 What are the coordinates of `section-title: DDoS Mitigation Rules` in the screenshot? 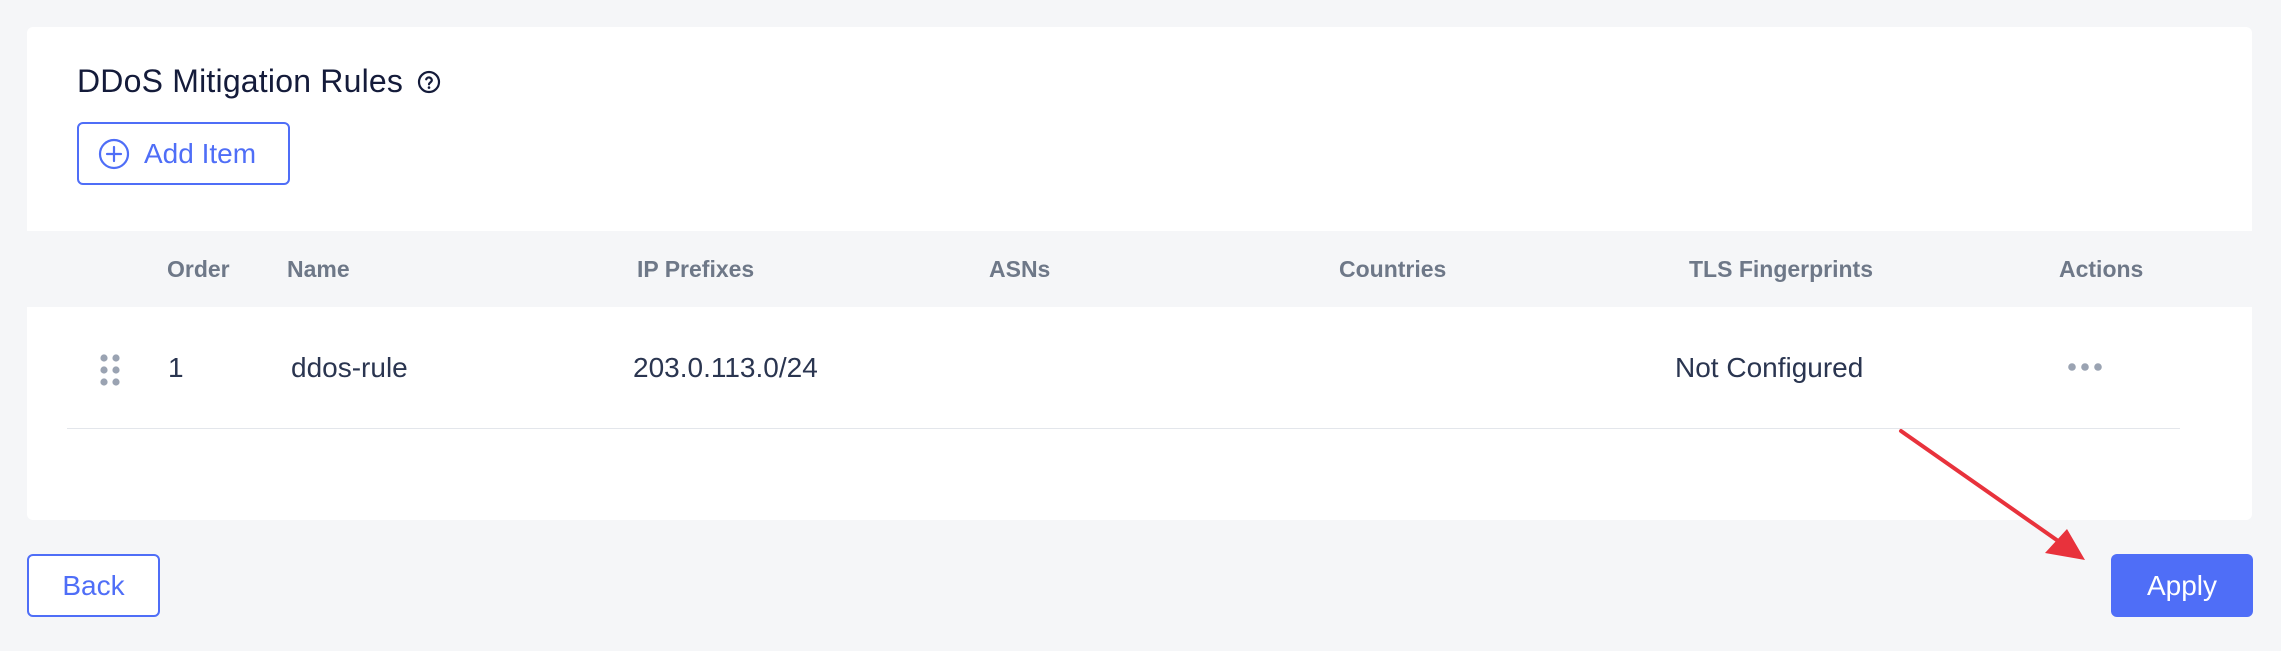 It's located at (240, 81).